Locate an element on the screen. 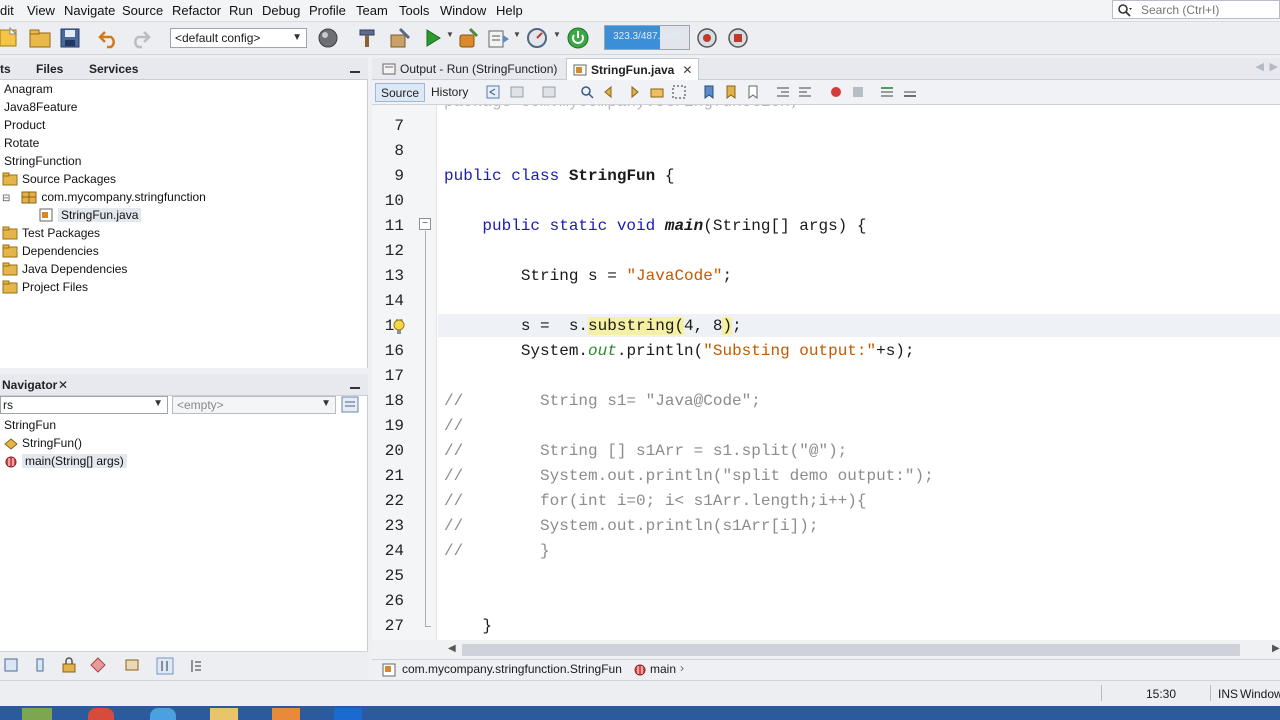  tree-item-rotate: Rotate is located at coordinates (21, 145).